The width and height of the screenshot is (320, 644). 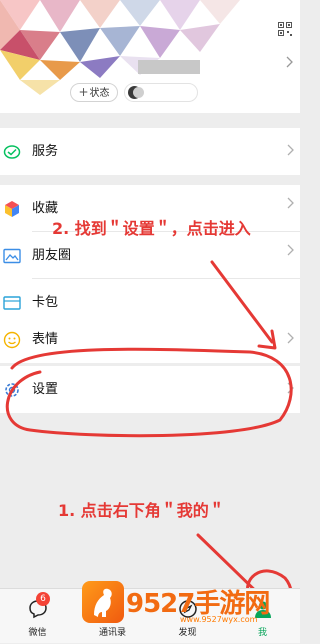 I want to click on horse-logo-icon, so click(x=103, y=602).